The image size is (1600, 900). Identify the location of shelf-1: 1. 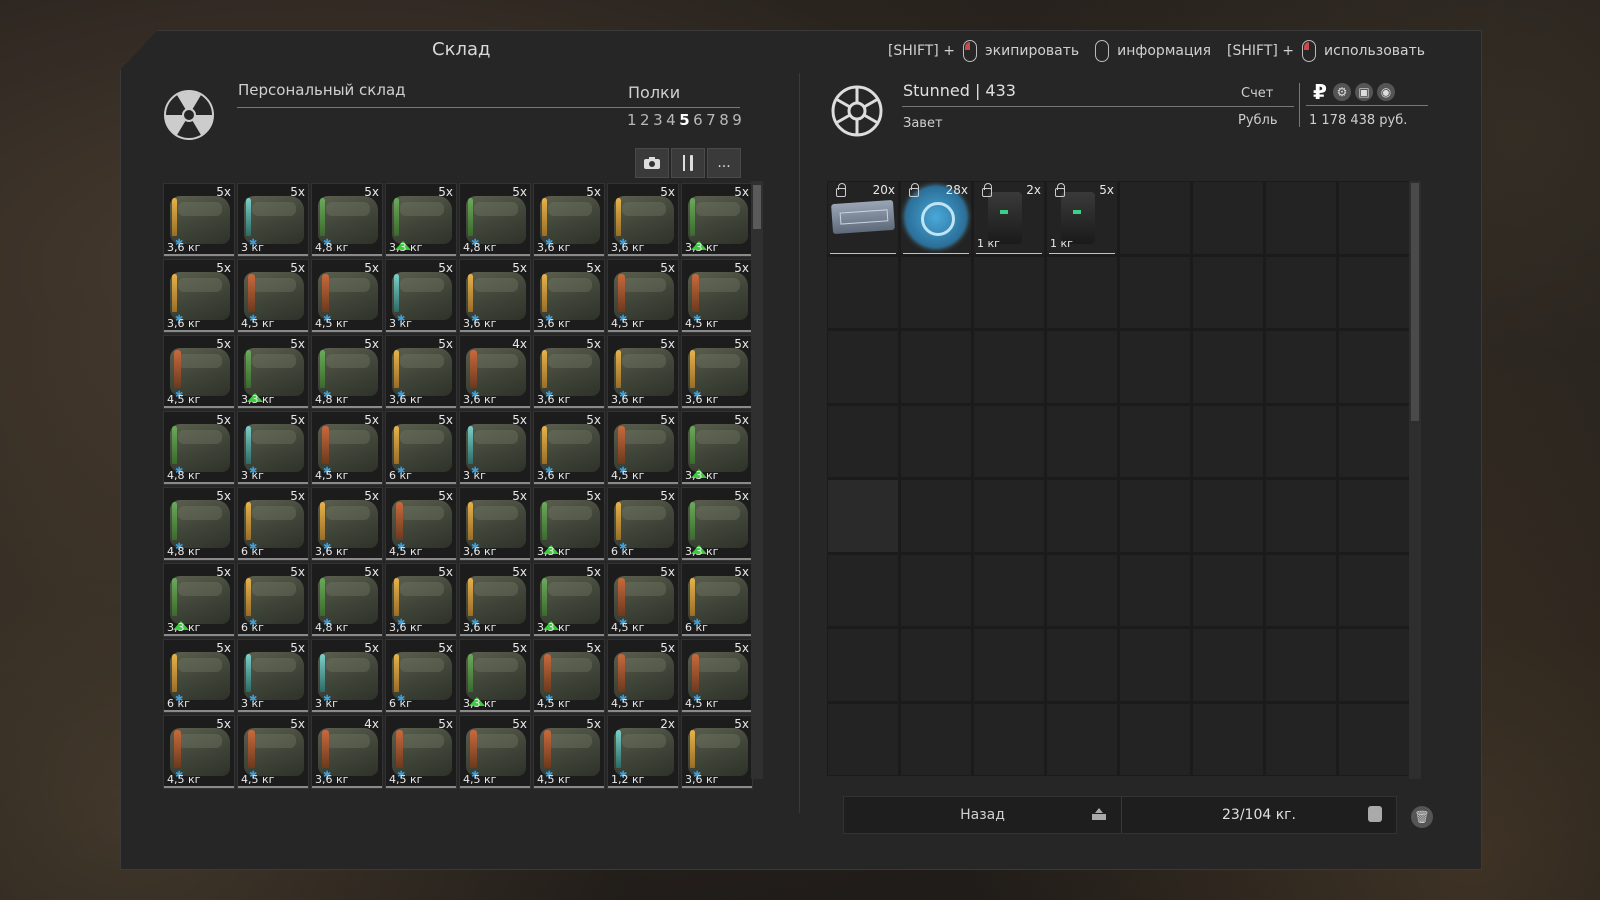
(632, 120).